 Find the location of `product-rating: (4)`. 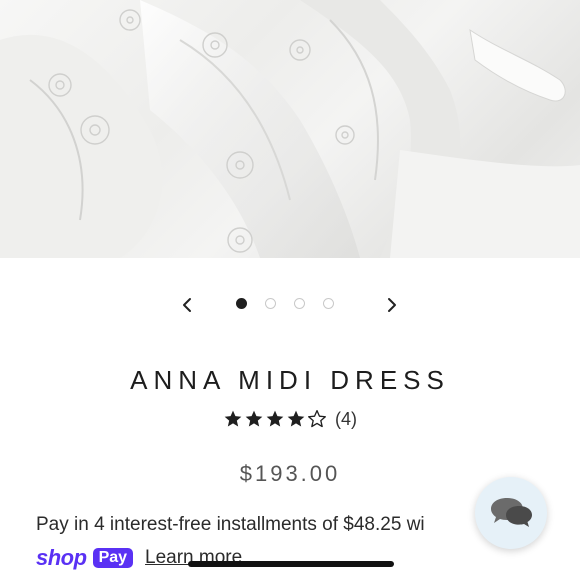

product-rating: (4) is located at coordinates (290, 419).